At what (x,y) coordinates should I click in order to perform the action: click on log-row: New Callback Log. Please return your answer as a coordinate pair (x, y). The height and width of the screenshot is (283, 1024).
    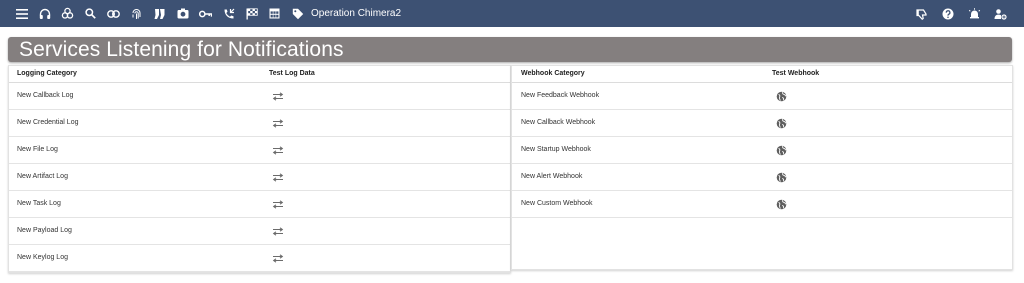
    Looking at the image, I should click on (259, 96).